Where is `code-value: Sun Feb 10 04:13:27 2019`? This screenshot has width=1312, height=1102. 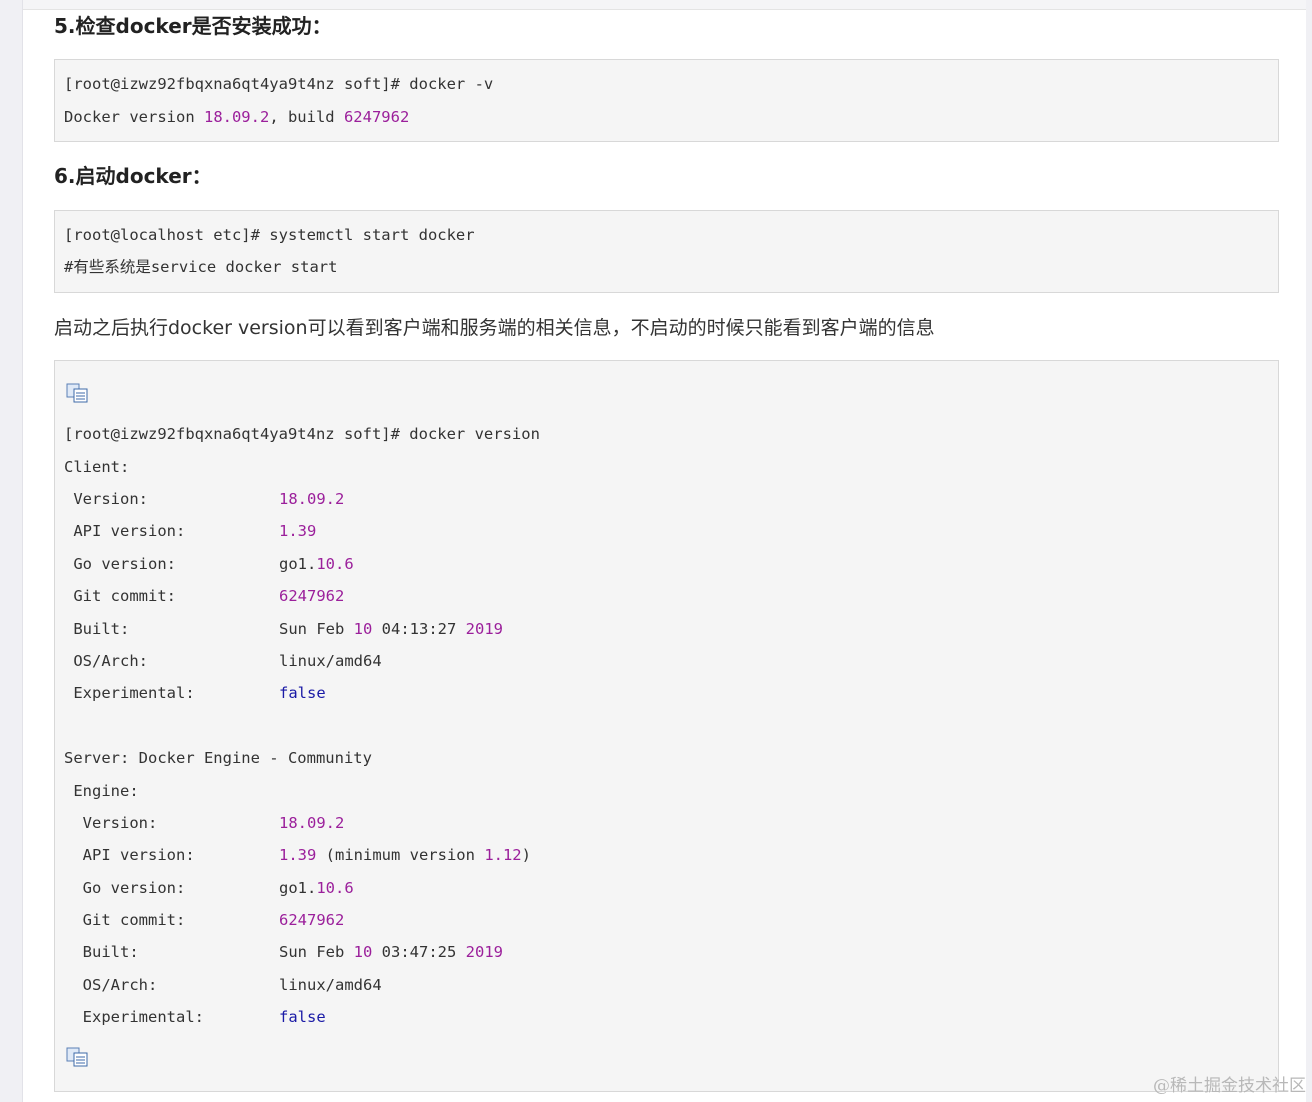
code-value: Sun Feb 10 04:13:27 2019 is located at coordinates (391, 629).